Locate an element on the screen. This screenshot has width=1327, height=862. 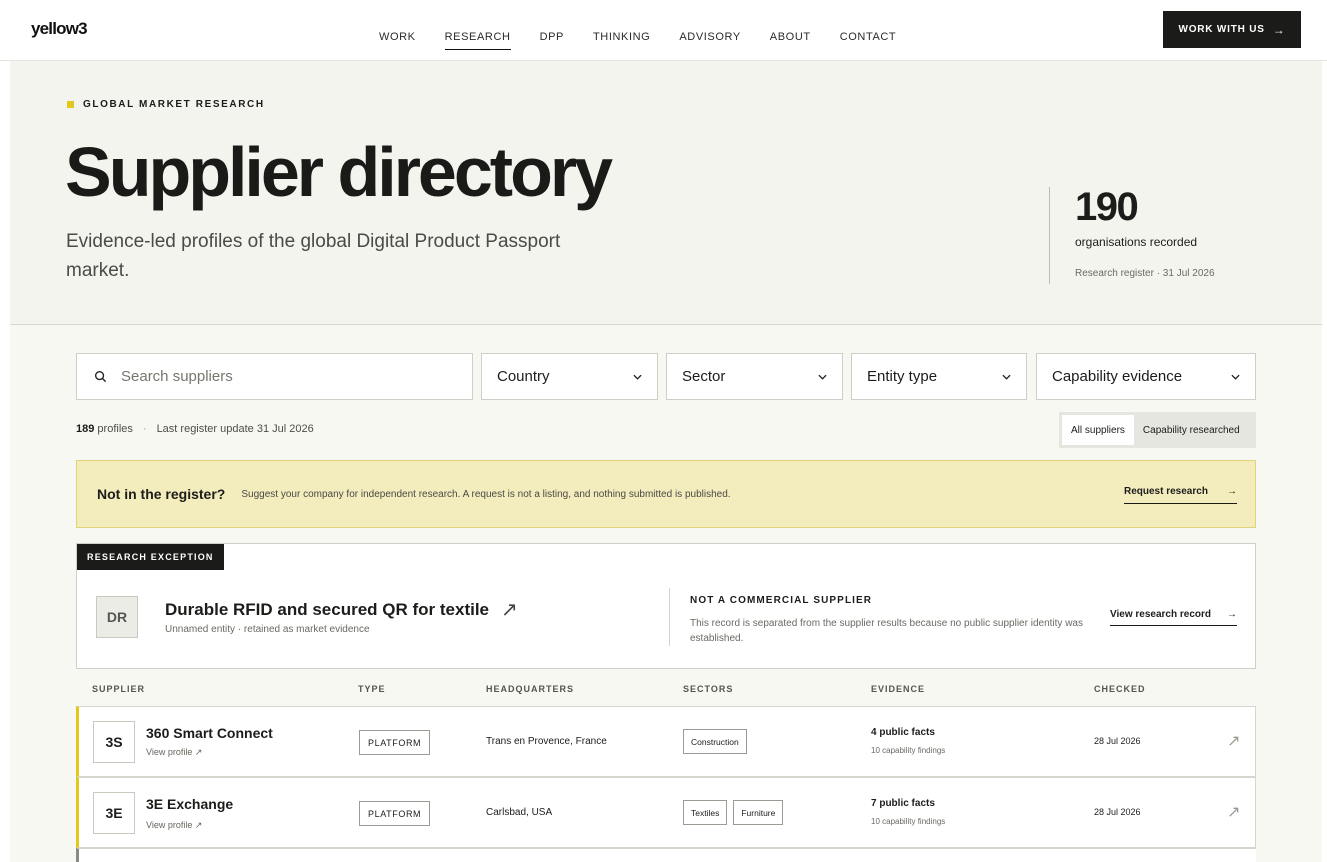
headquarters: Trans en Provence, France is located at coordinates (546, 741).